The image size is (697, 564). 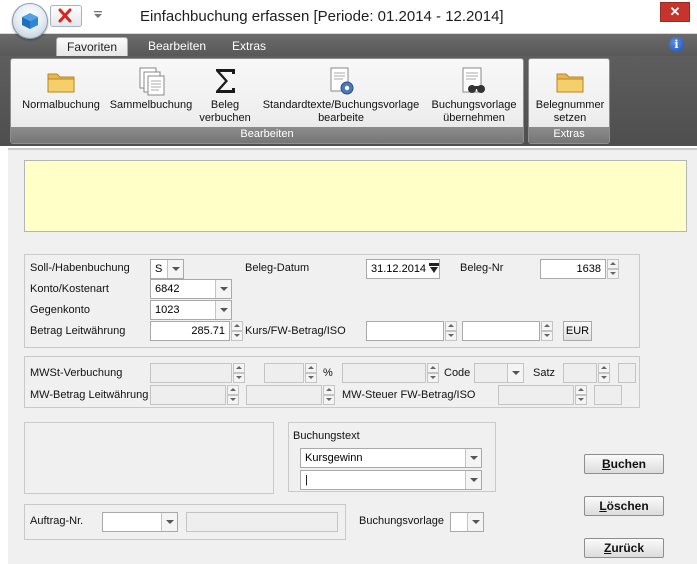 What do you see at coordinates (573, 269) in the screenshot?
I see `beleg-nr-field: 1638` at bounding box center [573, 269].